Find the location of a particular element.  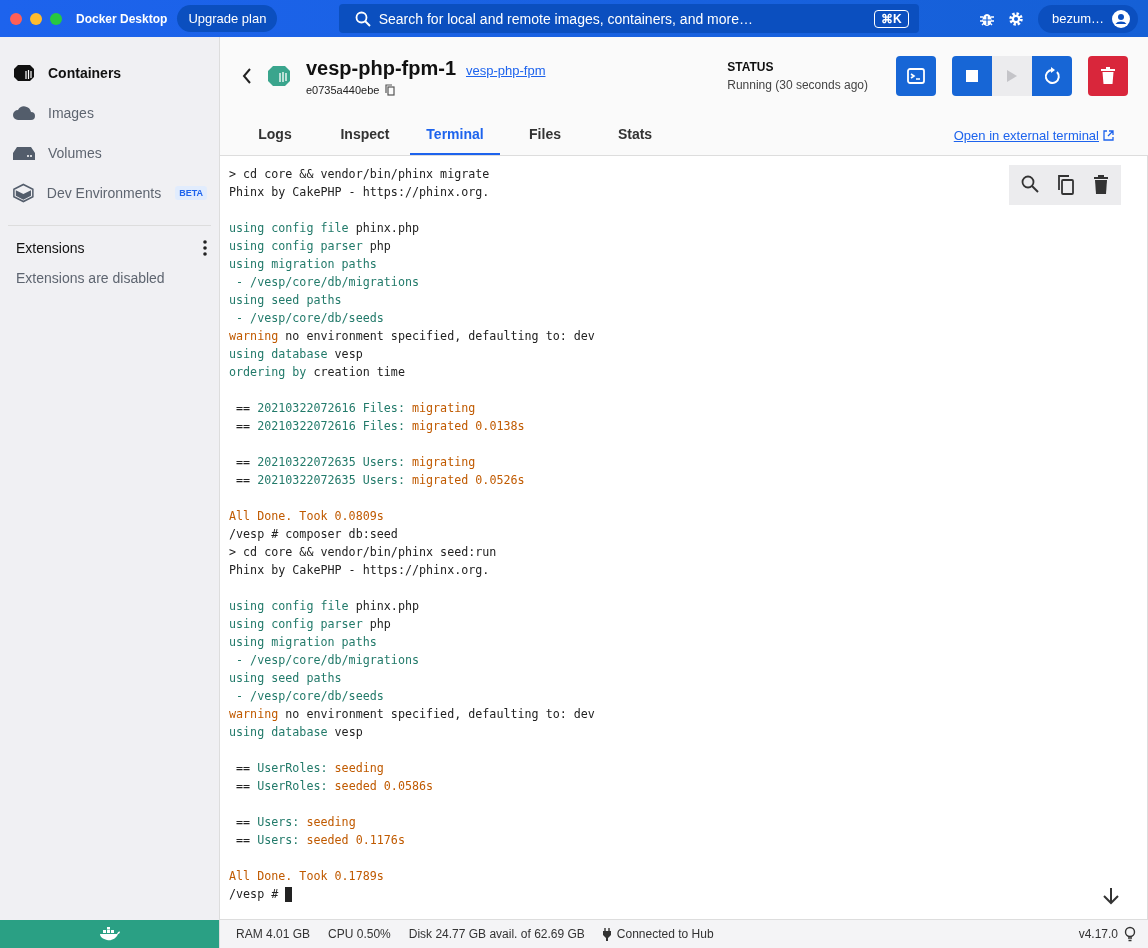

terminal-button is located at coordinates (916, 76).